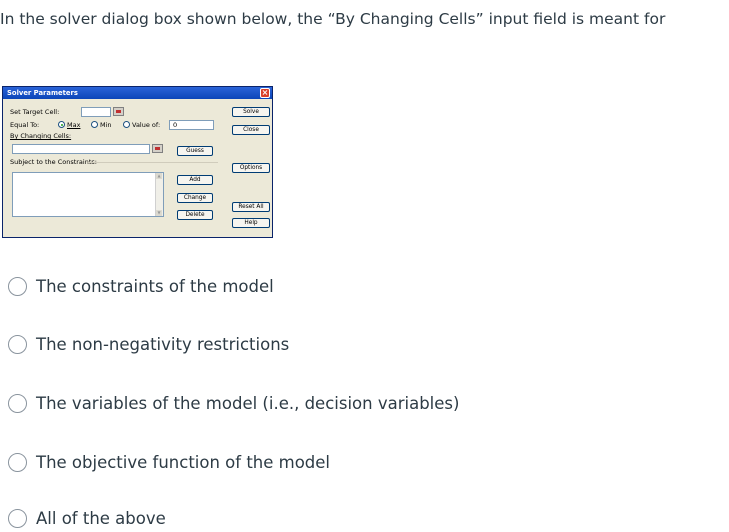 This screenshot has height=532, width=729. I want to click on radio-min, so click(94, 124).